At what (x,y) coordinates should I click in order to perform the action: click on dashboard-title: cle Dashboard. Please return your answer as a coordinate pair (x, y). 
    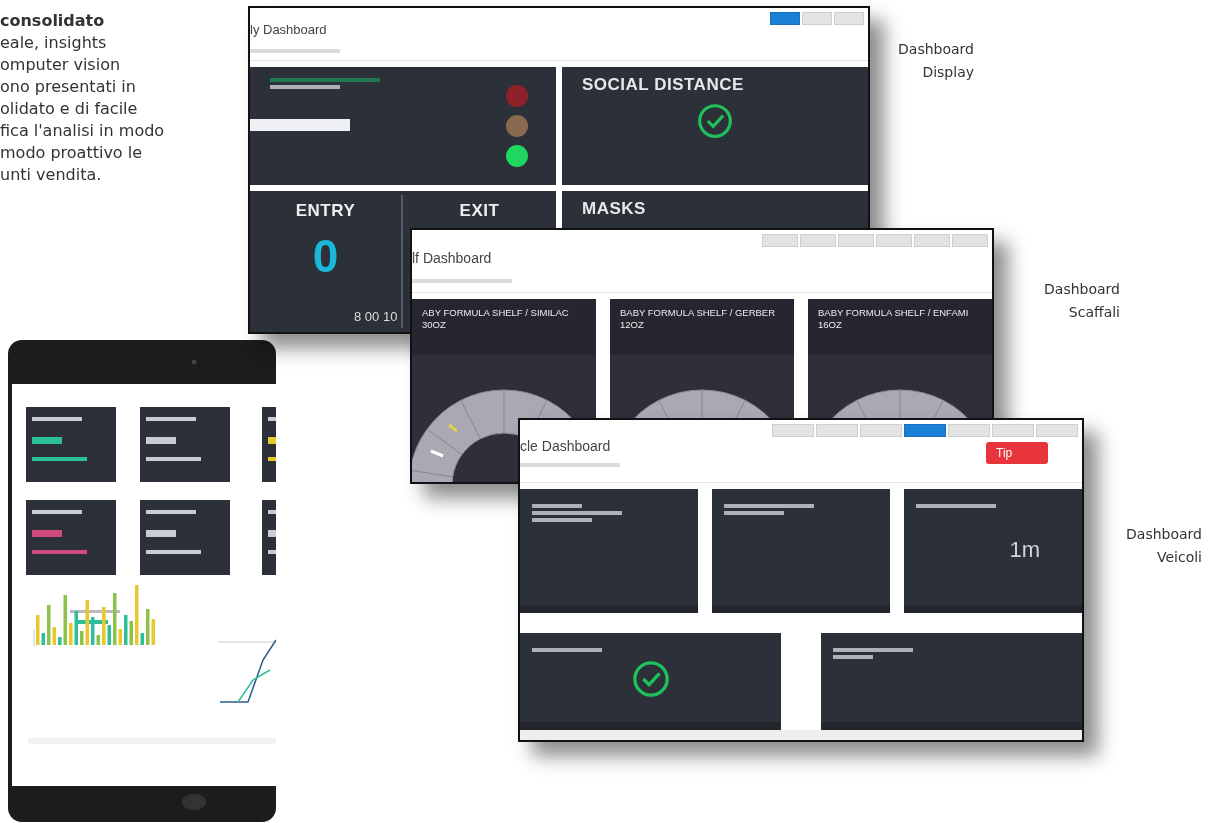
    Looking at the image, I should click on (565, 446).